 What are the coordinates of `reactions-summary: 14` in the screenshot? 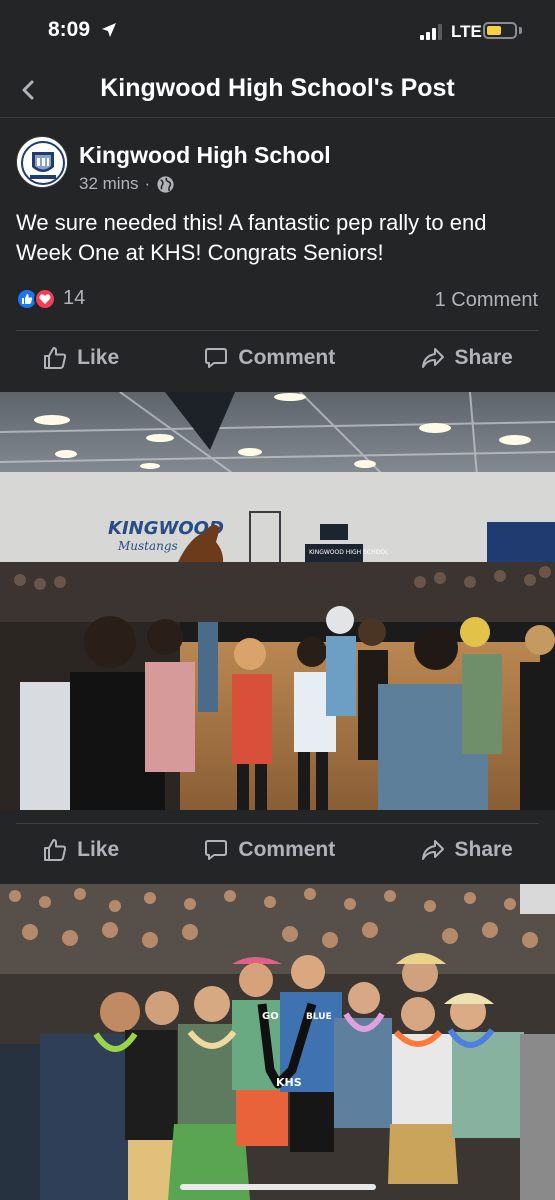 It's located at (50, 298).